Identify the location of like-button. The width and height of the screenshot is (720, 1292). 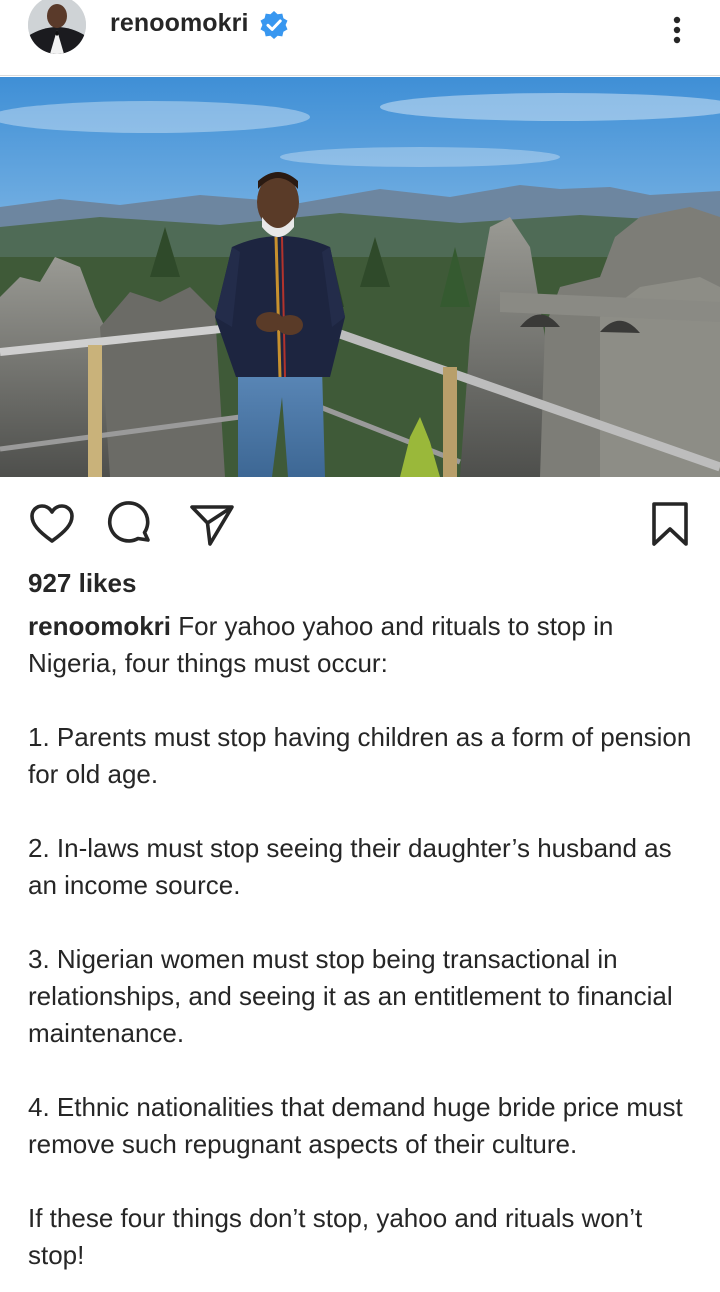
(52, 524).